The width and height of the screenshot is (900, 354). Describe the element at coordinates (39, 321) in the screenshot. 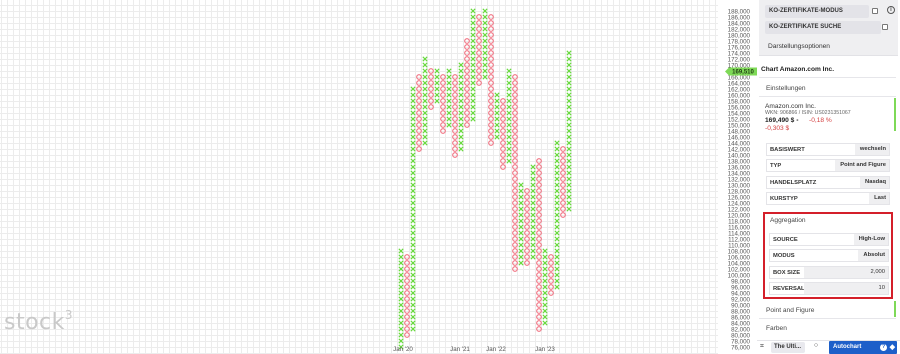

I see `stock3-watermark: stock3` at that location.